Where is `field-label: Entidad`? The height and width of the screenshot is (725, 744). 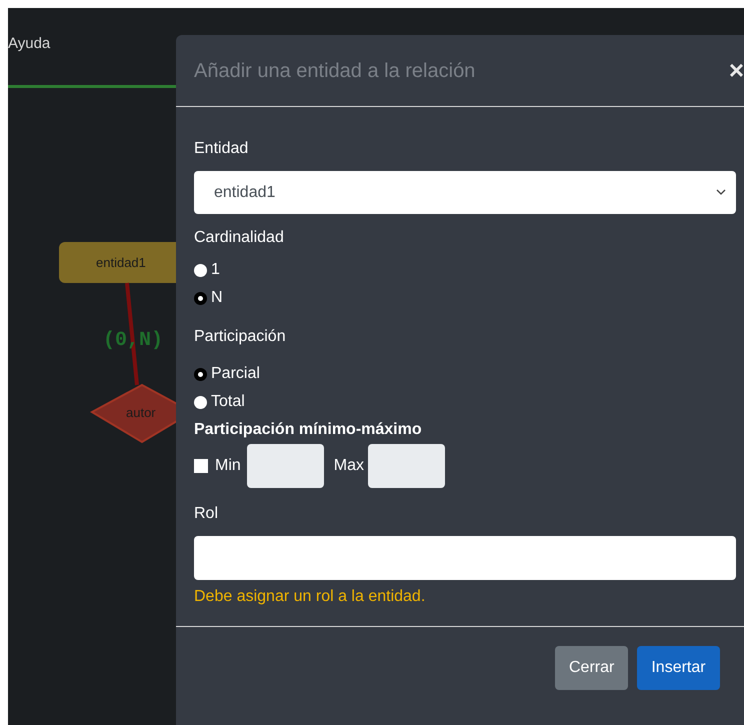
field-label: Entidad is located at coordinates (222, 149).